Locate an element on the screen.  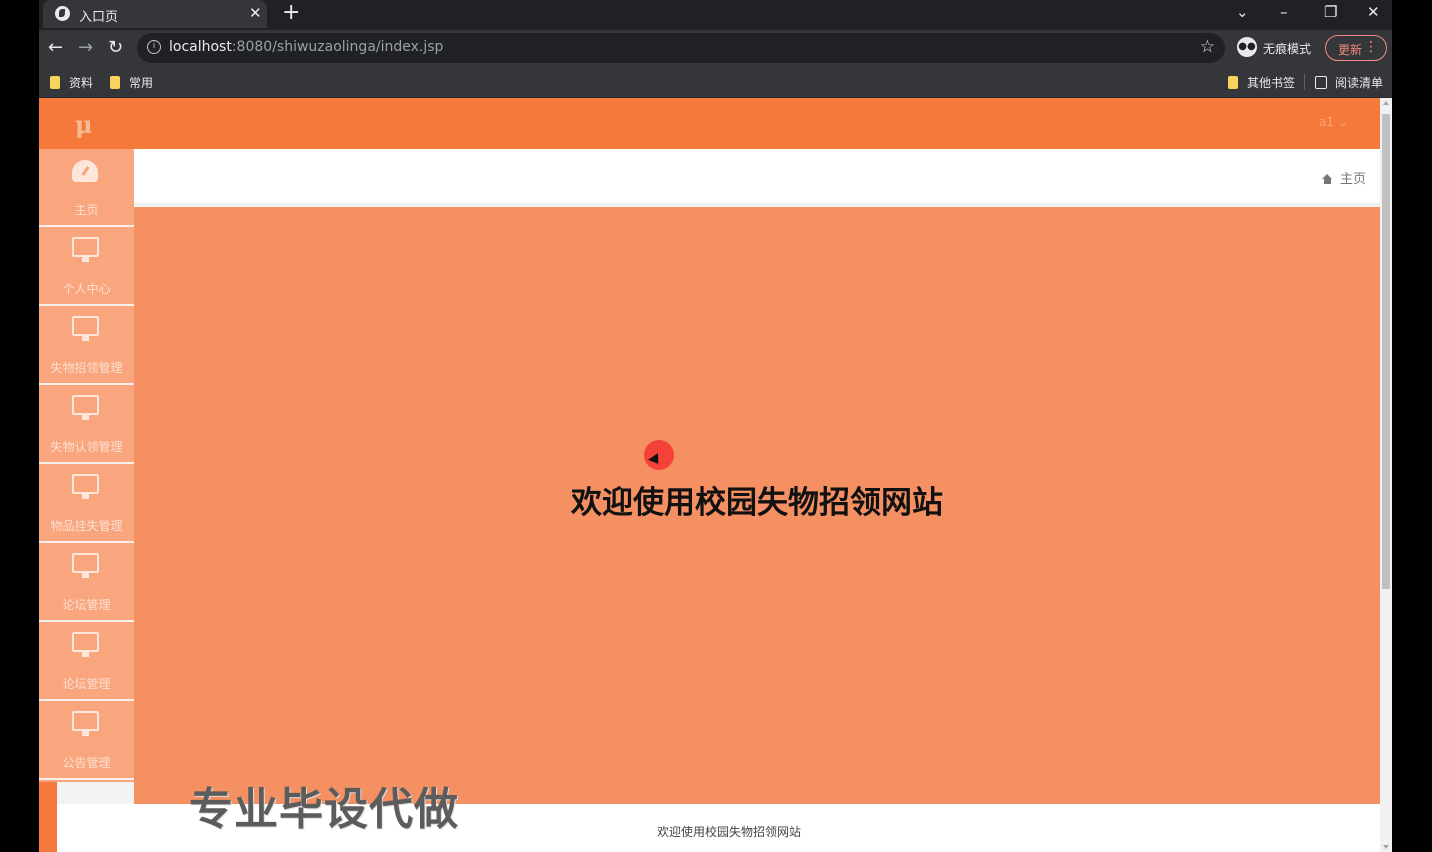
sidebar-item-personal-center: 个人中心 is located at coordinates (86, 267).